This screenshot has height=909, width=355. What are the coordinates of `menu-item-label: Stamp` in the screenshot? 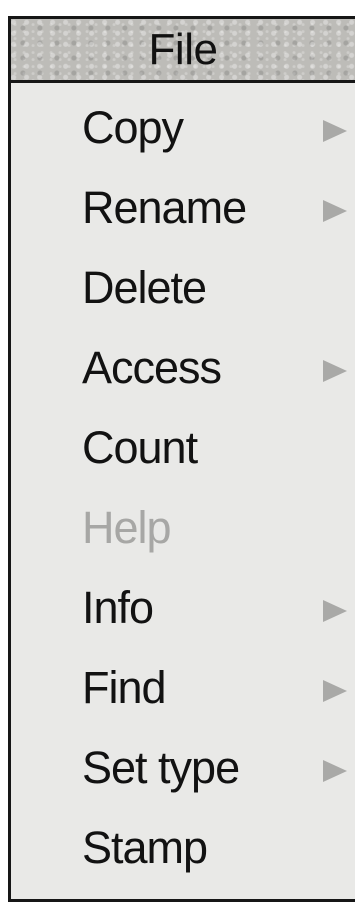 It's located at (145, 847).